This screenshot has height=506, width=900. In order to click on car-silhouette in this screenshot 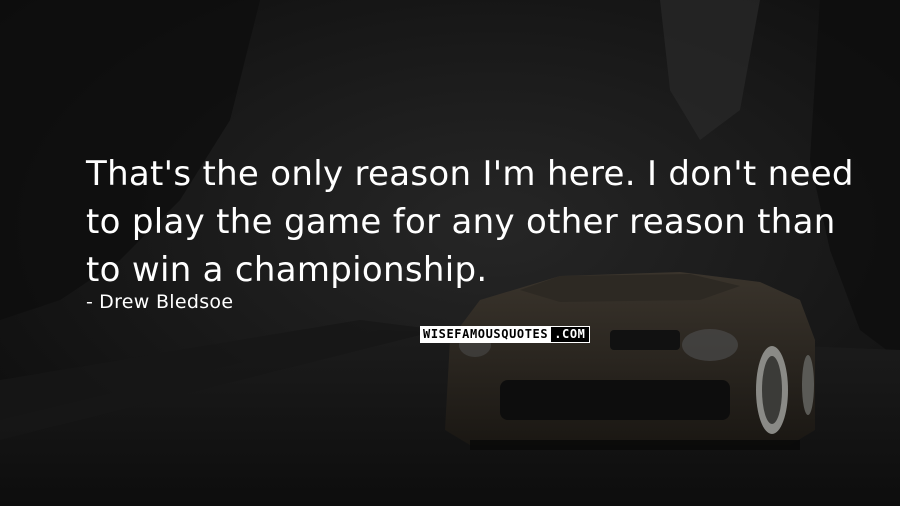, I will do `click(630, 361)`.